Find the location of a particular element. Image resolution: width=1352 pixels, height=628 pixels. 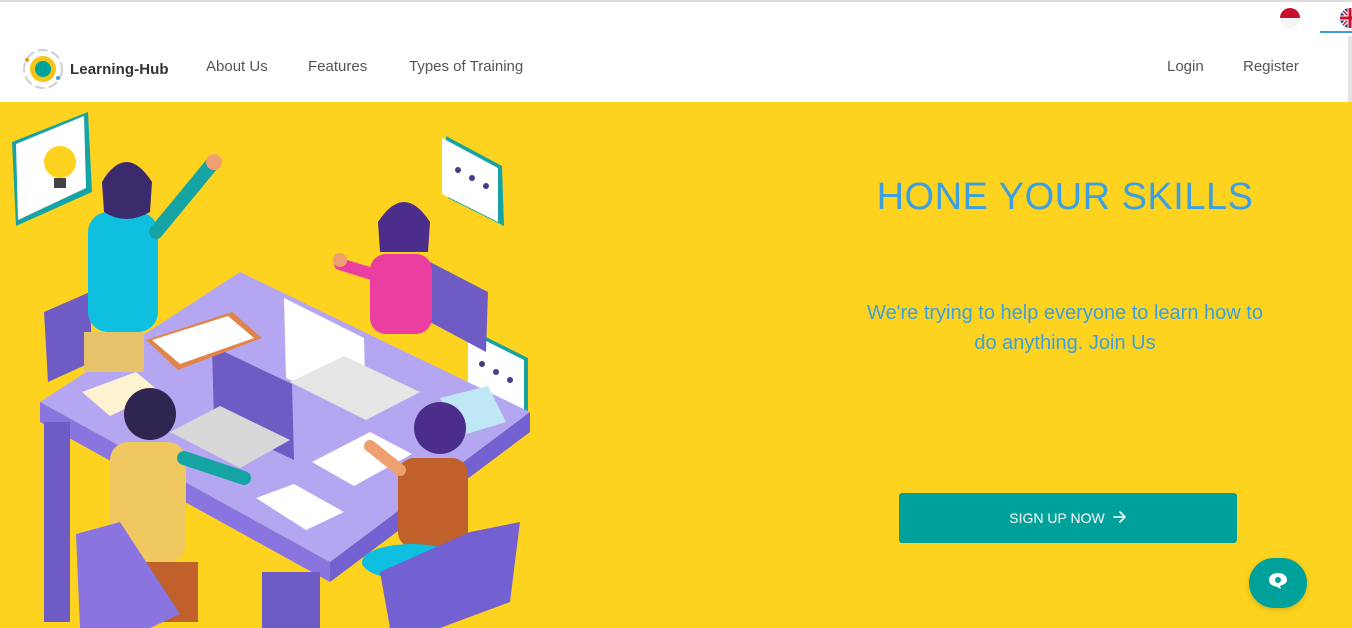

nav-about-us: About Us is located at coordinates (237, 66).